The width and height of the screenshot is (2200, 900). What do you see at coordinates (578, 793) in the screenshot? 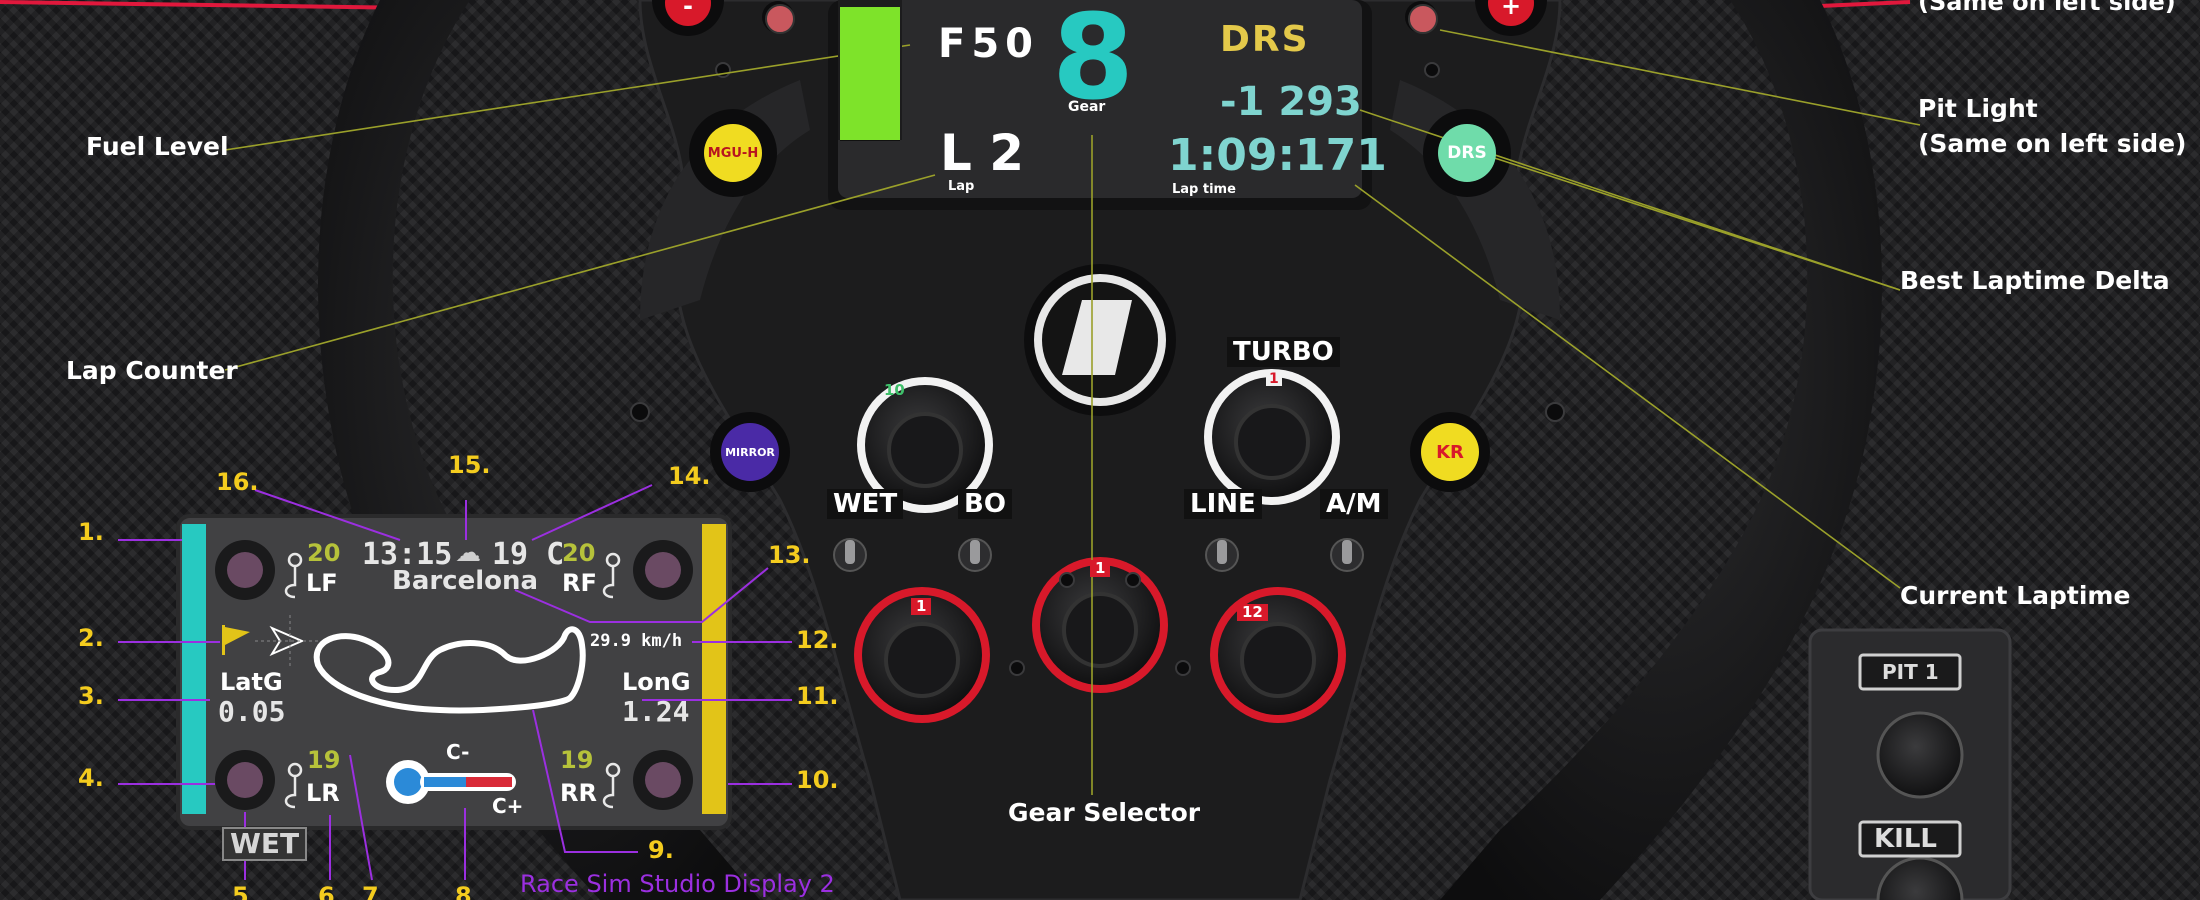
I see `dash2-rr-label: RR` at bounding box center [578, 793].